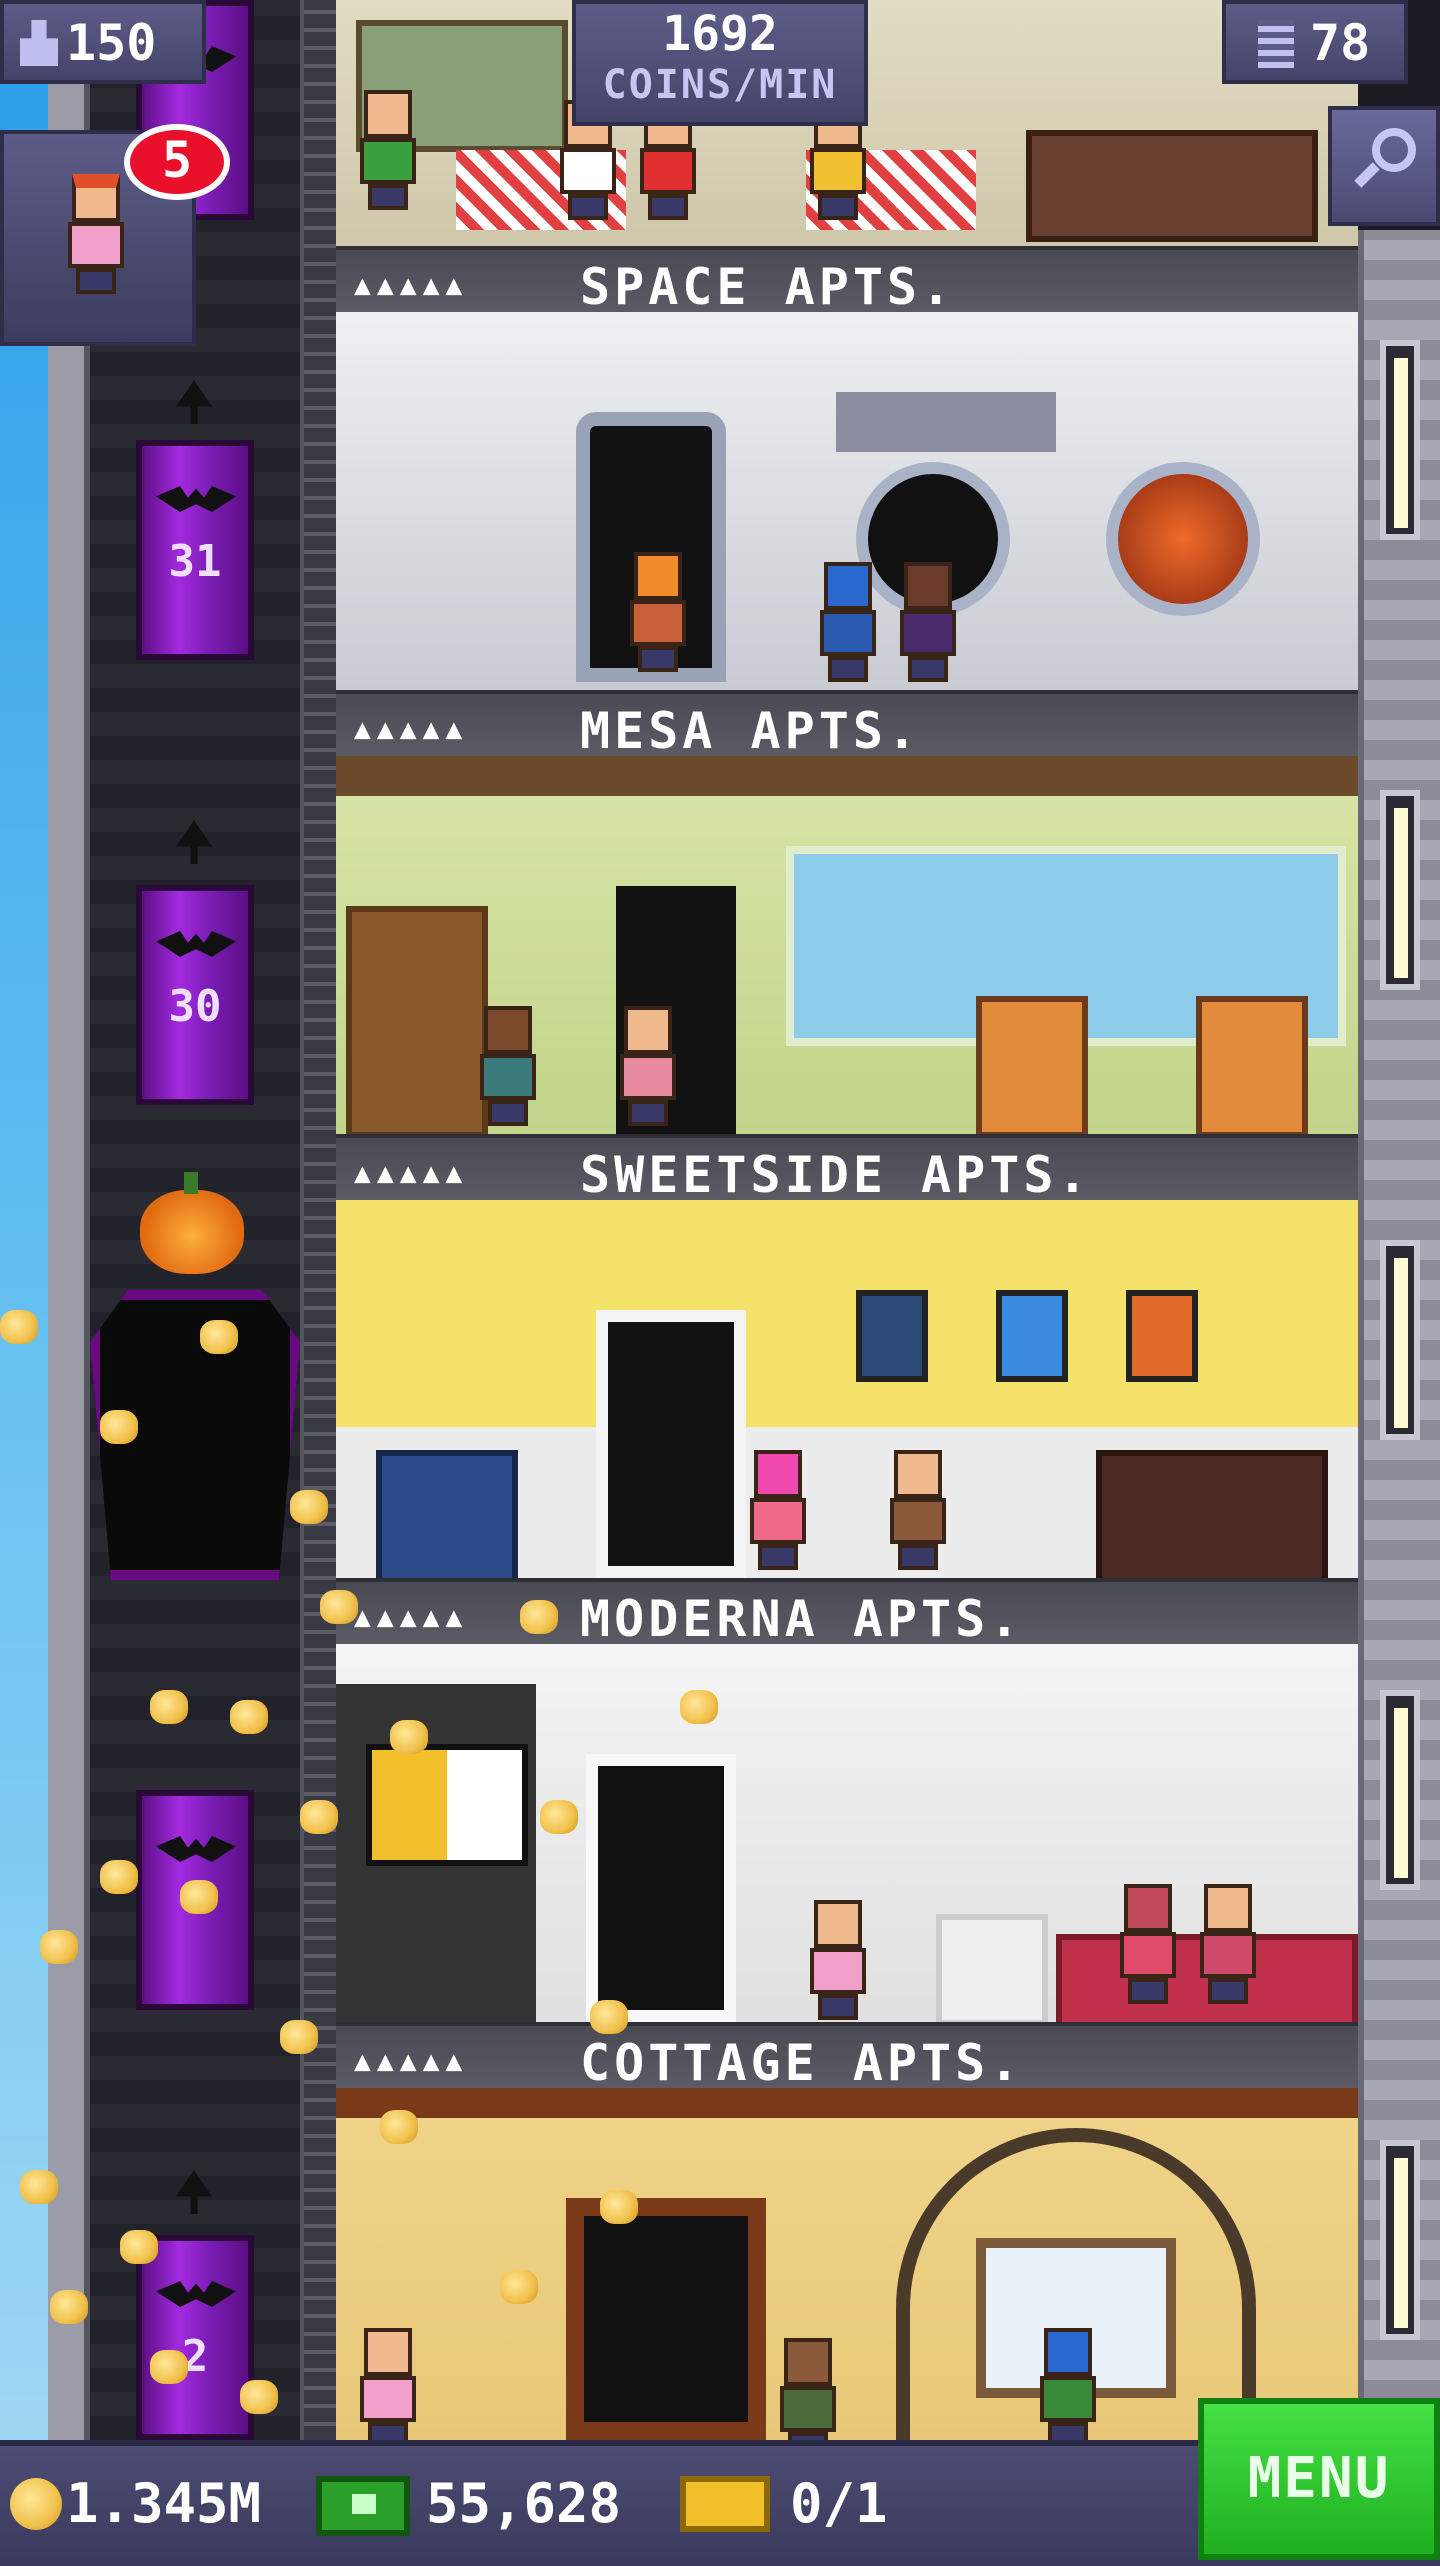  Describe the element at coordinates (523, 2503) in the screenshot. I see `bux-balance: 55,628` at that location.